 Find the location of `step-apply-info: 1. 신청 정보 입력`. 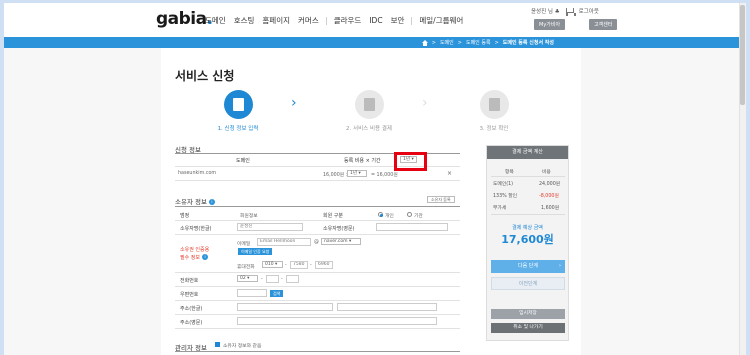

step-apply-info: 1. 신청 정보 입력 is located at coordinates (238, 111).